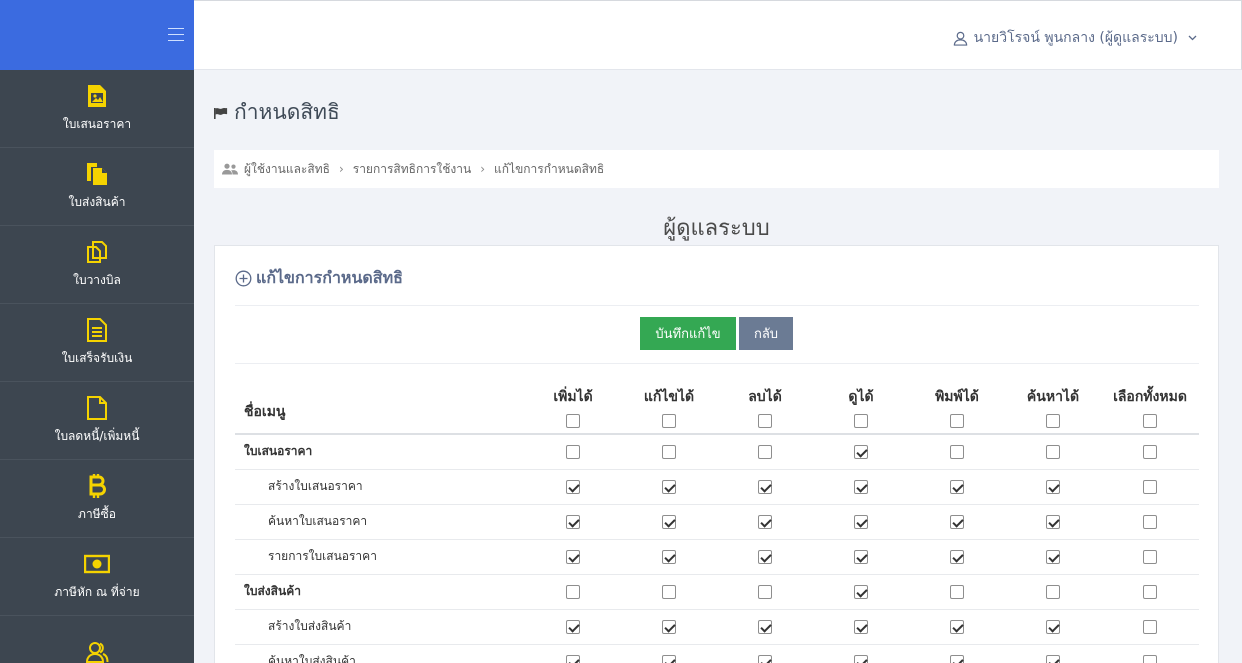 The image size is (1242, 663). I want to click on sidebar-item: ใบวางบิล, so click(97, 265).